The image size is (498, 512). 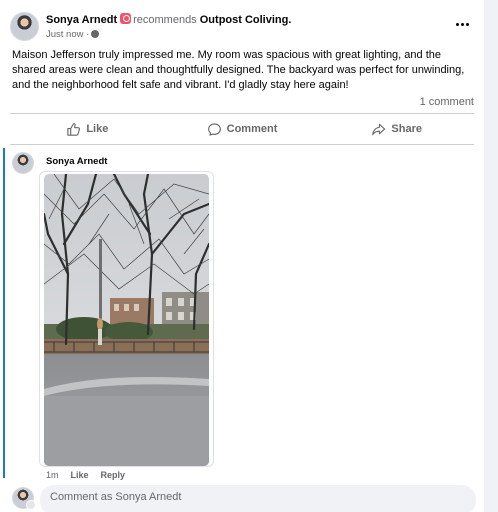 I want to click on comment-button: Comment, so click(x=242, y=129).